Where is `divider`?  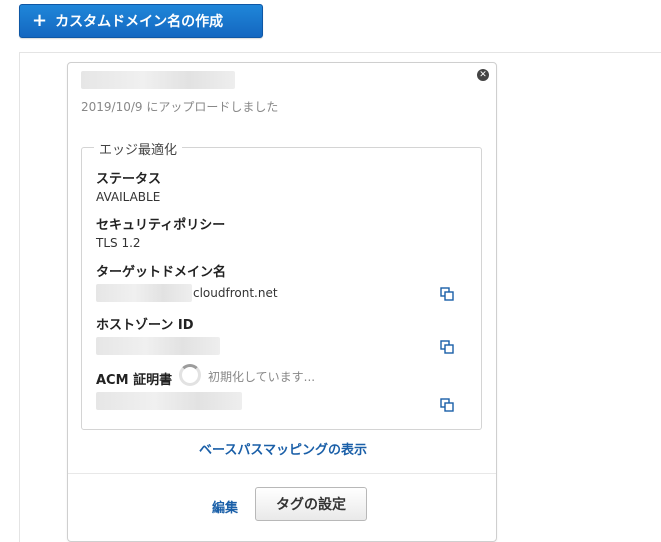 divider is located at coordinates (282, 473).